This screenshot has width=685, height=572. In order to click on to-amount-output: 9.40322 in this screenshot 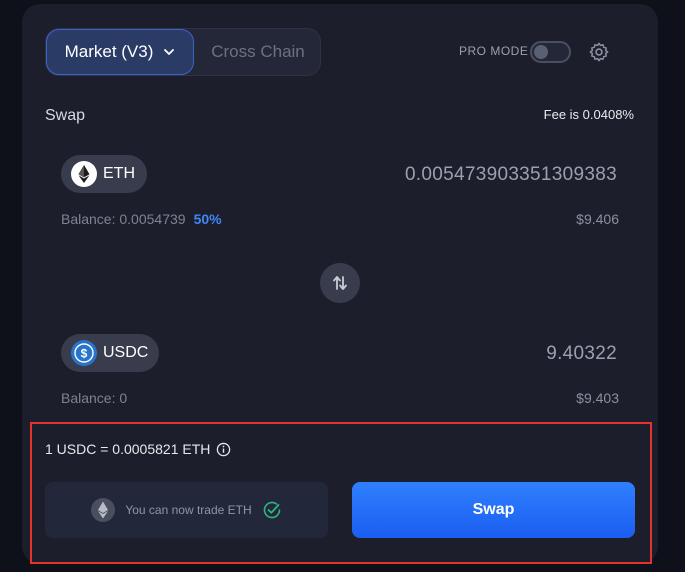, I will do `click(581, 353)`.